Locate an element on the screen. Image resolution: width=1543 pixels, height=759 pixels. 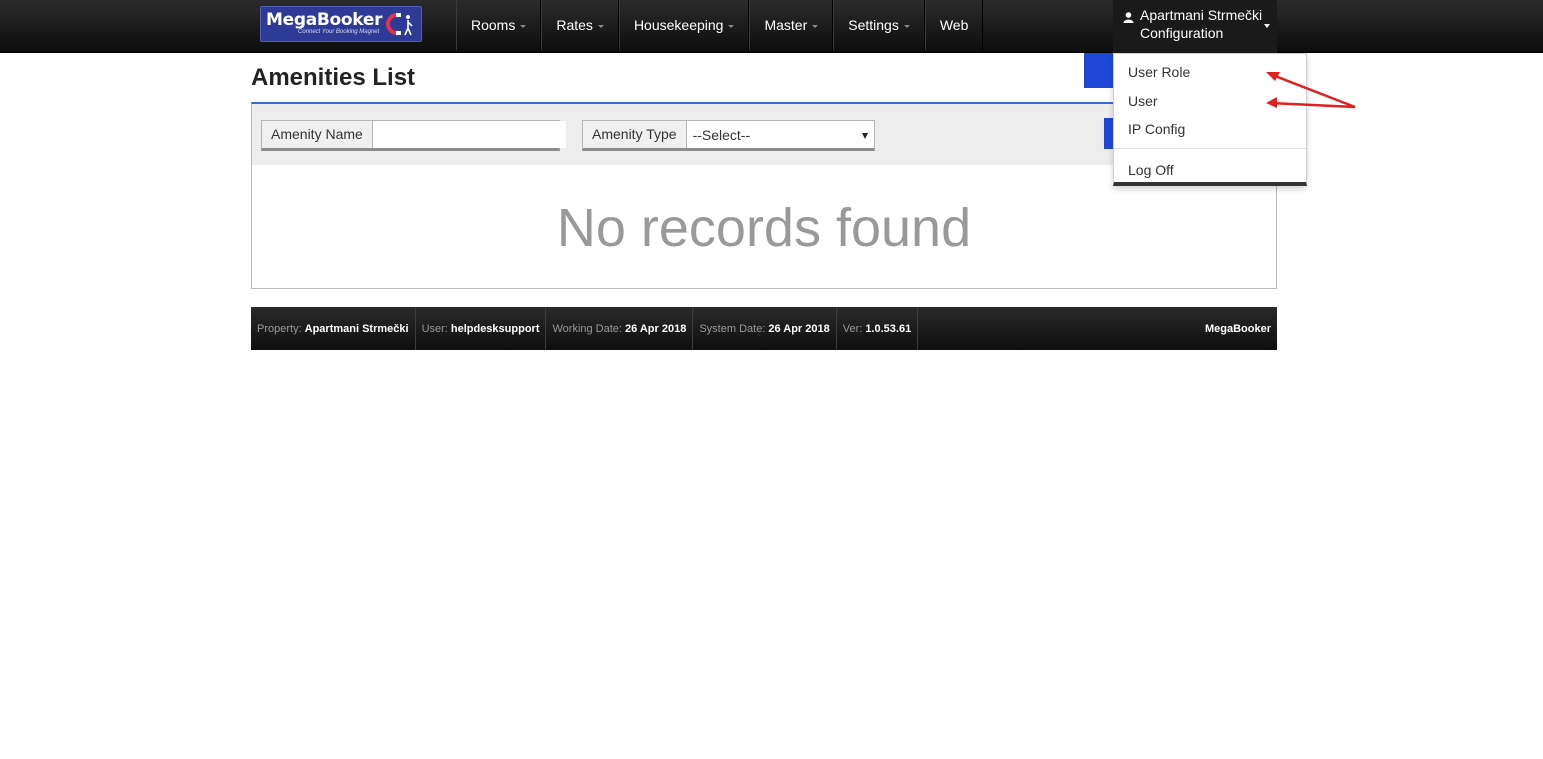
amenity-type-selected: --Select-- is located at coordinates (721, 135).